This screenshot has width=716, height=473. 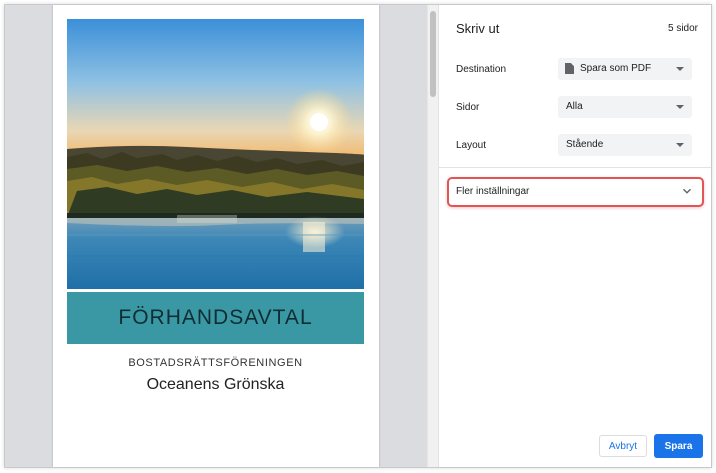 What do you see at coordinates (569, 68) in the screenshot?
I see `document-icon` at bounding box center [569, 68].